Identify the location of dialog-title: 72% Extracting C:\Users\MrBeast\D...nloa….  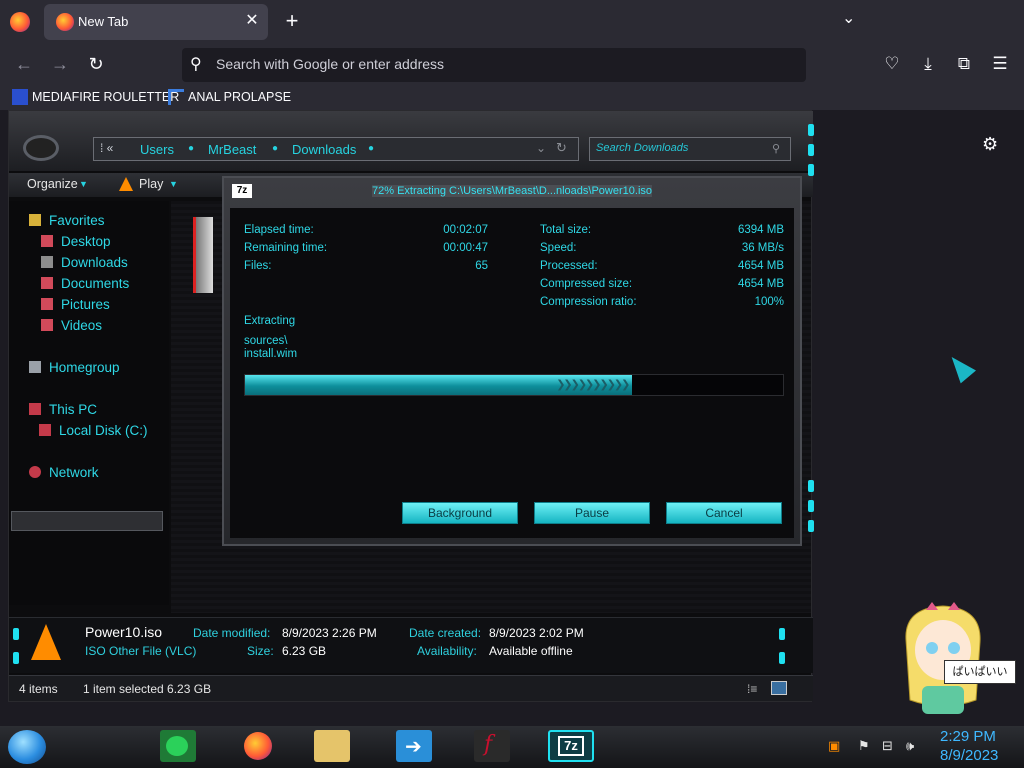
(512, 191).